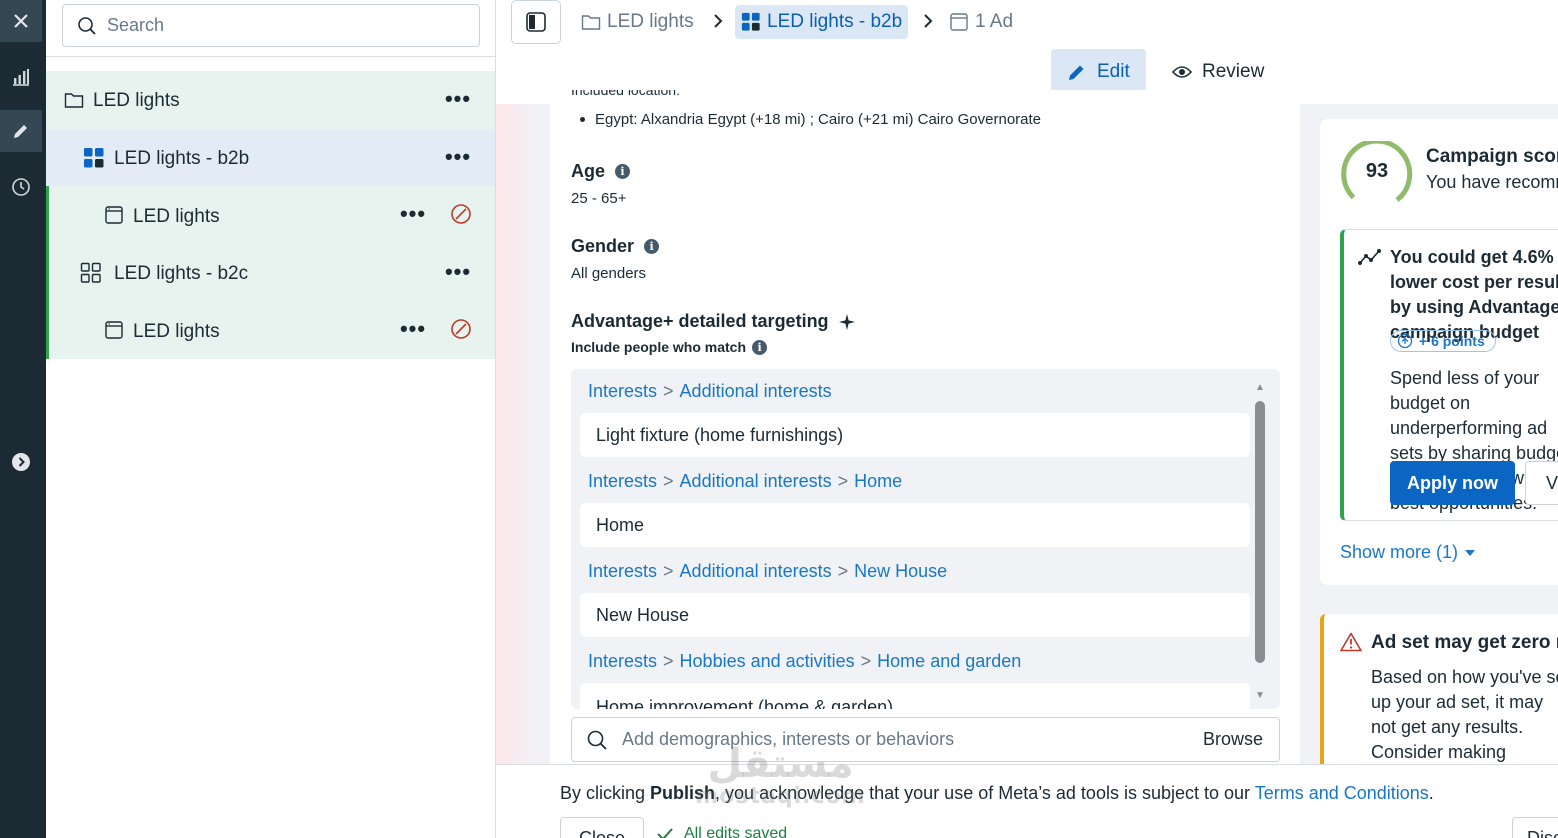  I want to click on expand-rail-button, so click(21, 462).